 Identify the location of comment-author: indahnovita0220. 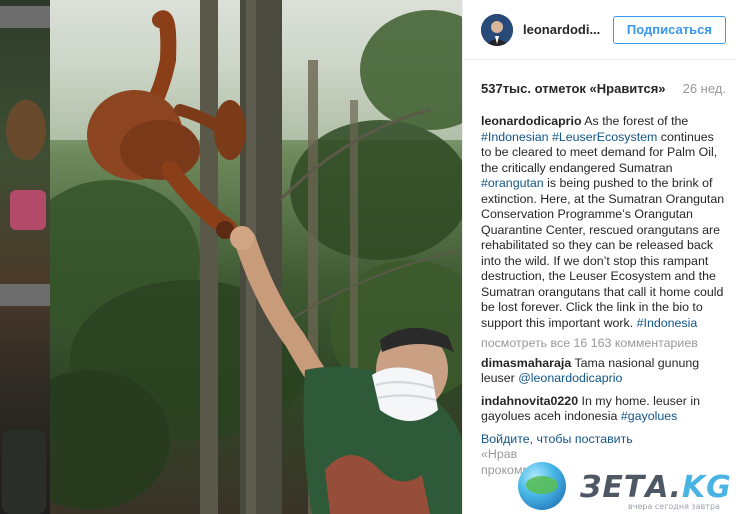
(529, 401).